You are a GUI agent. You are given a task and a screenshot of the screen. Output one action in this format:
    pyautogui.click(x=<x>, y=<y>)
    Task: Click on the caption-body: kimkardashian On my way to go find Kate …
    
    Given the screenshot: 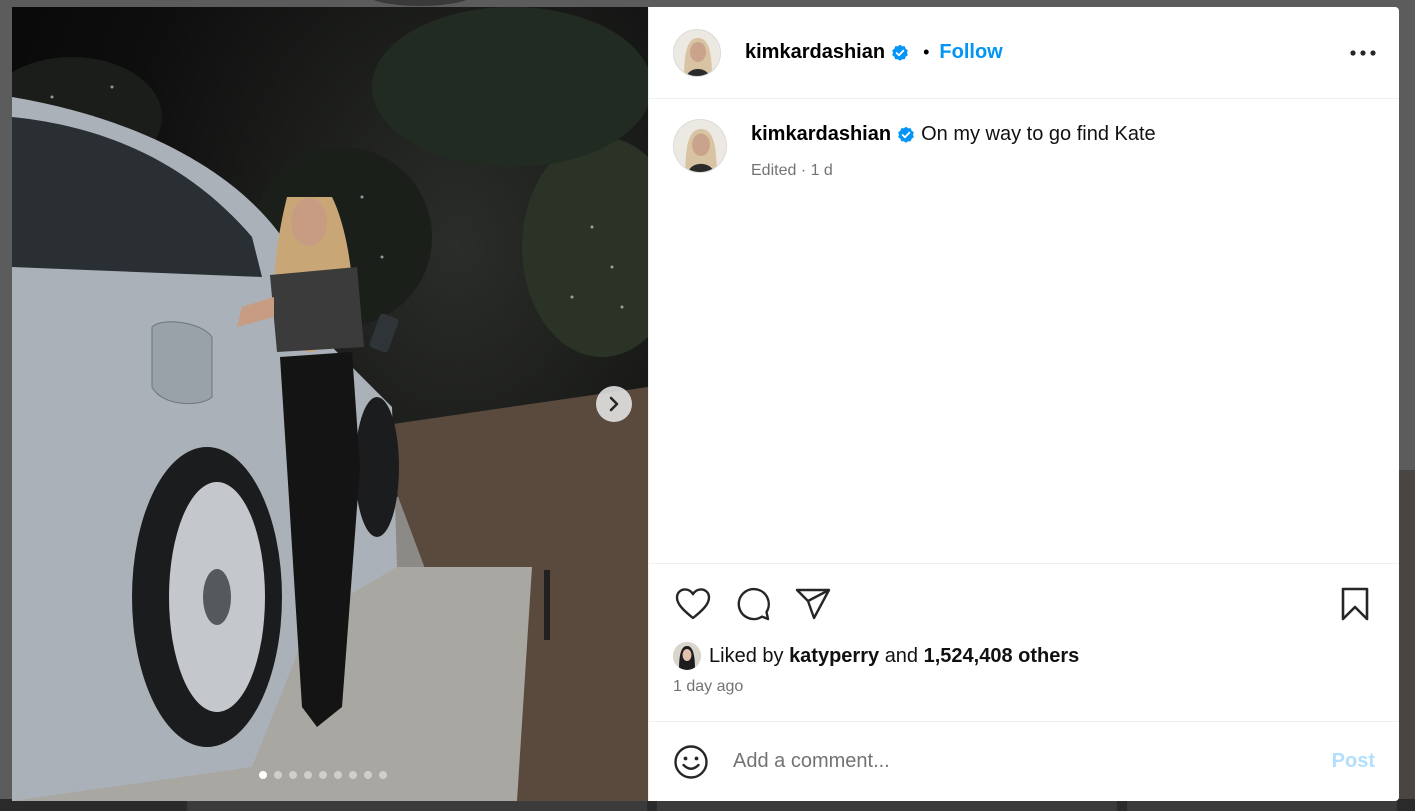 What is the action you would take?
    pyautogui.click(x=953, y=149)
    